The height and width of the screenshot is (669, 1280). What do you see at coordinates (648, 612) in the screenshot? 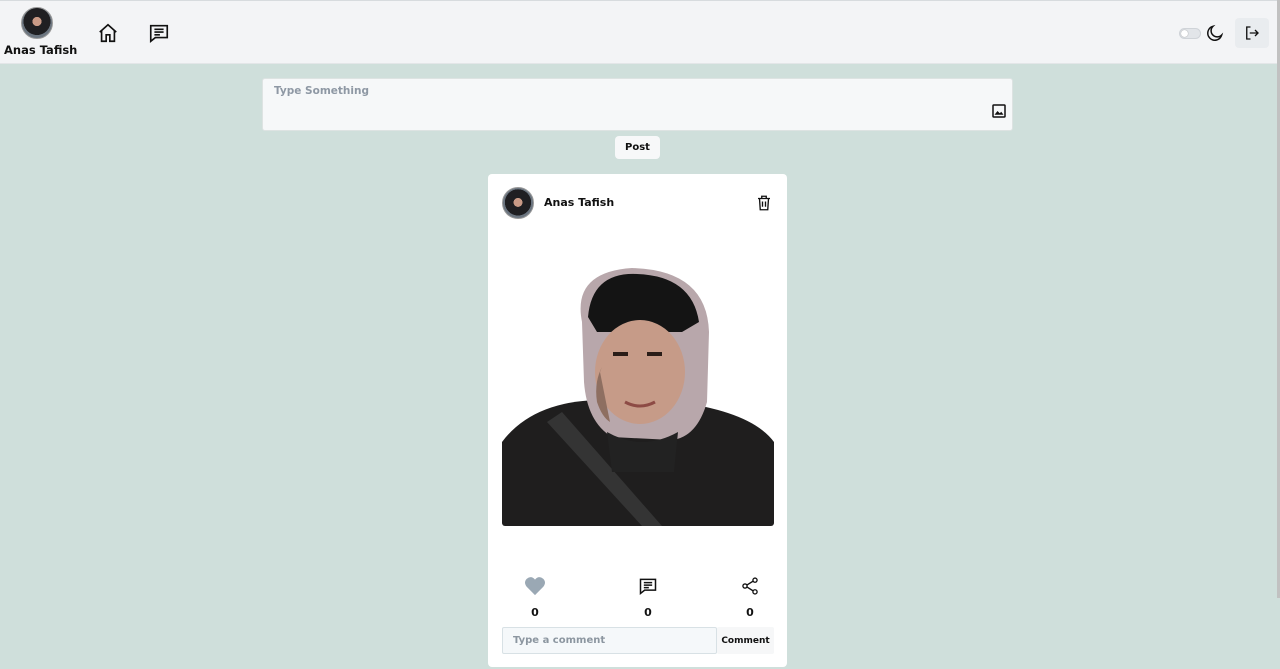
I see `comment-count: 0` at bounding box center [648, 612].